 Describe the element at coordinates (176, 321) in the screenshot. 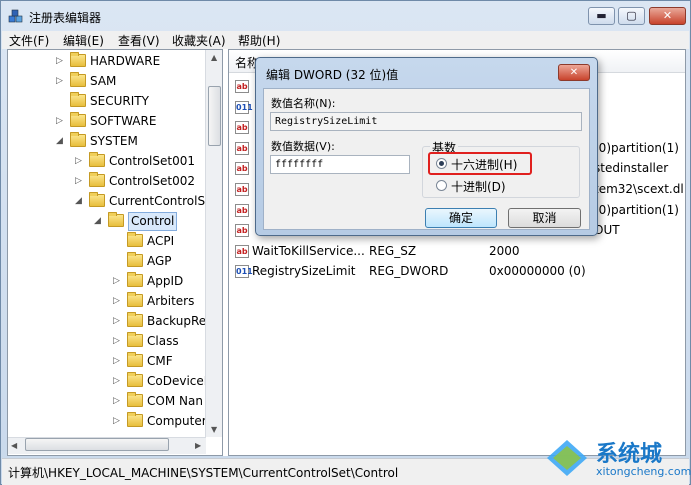

I see `tree-item-label: BackupRe` at that location.